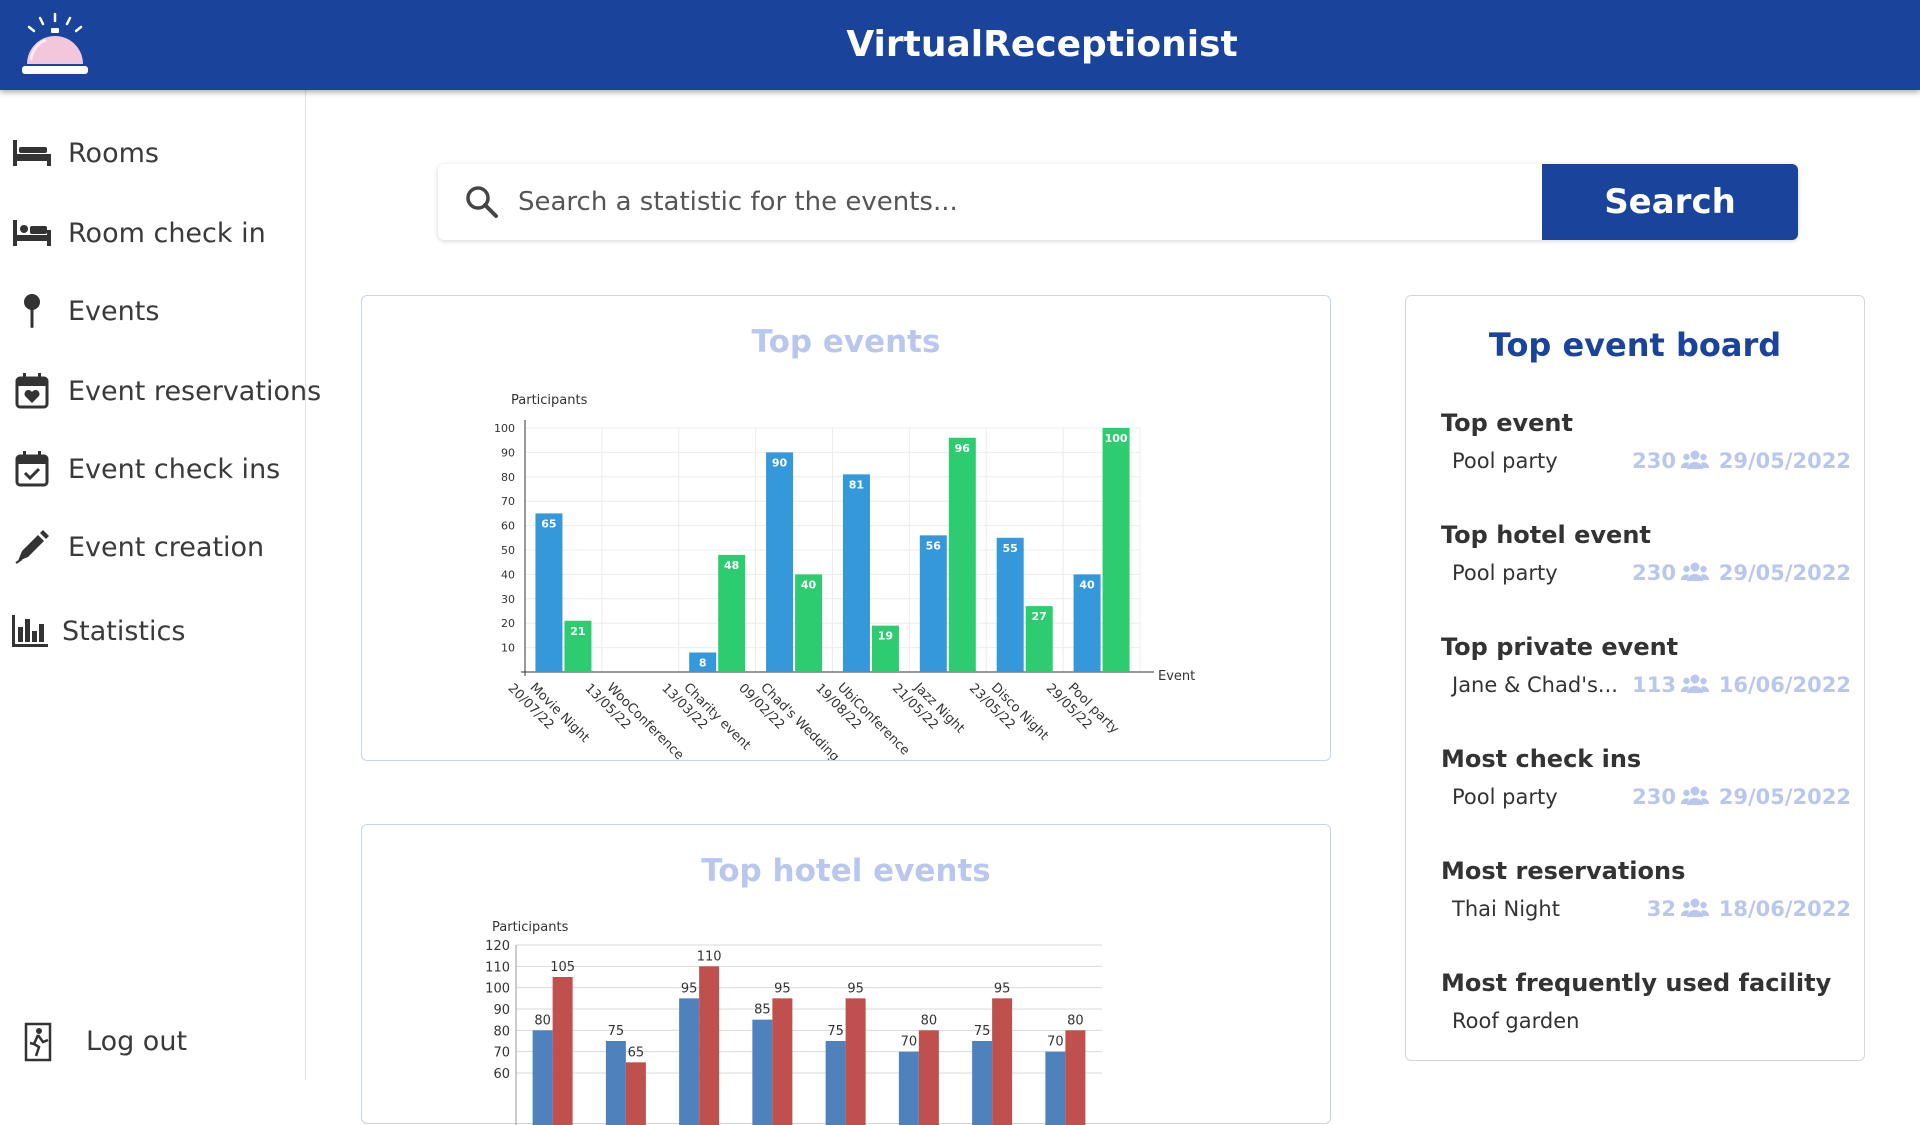 The image size is (1920, 1125). Describe the element at coordinates (562, 967) in the screenshot. I see `bar-data-label: 105` at that location.